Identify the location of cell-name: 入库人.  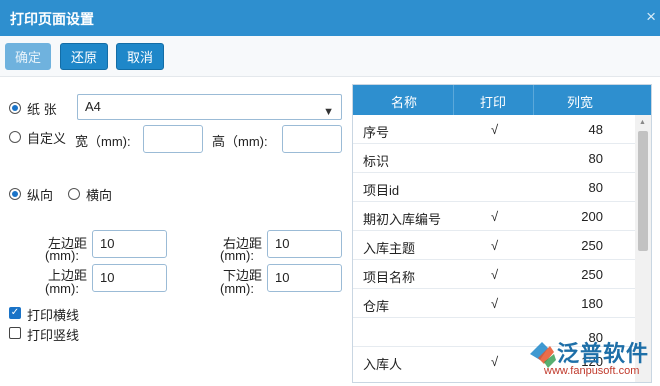
(383, 364).